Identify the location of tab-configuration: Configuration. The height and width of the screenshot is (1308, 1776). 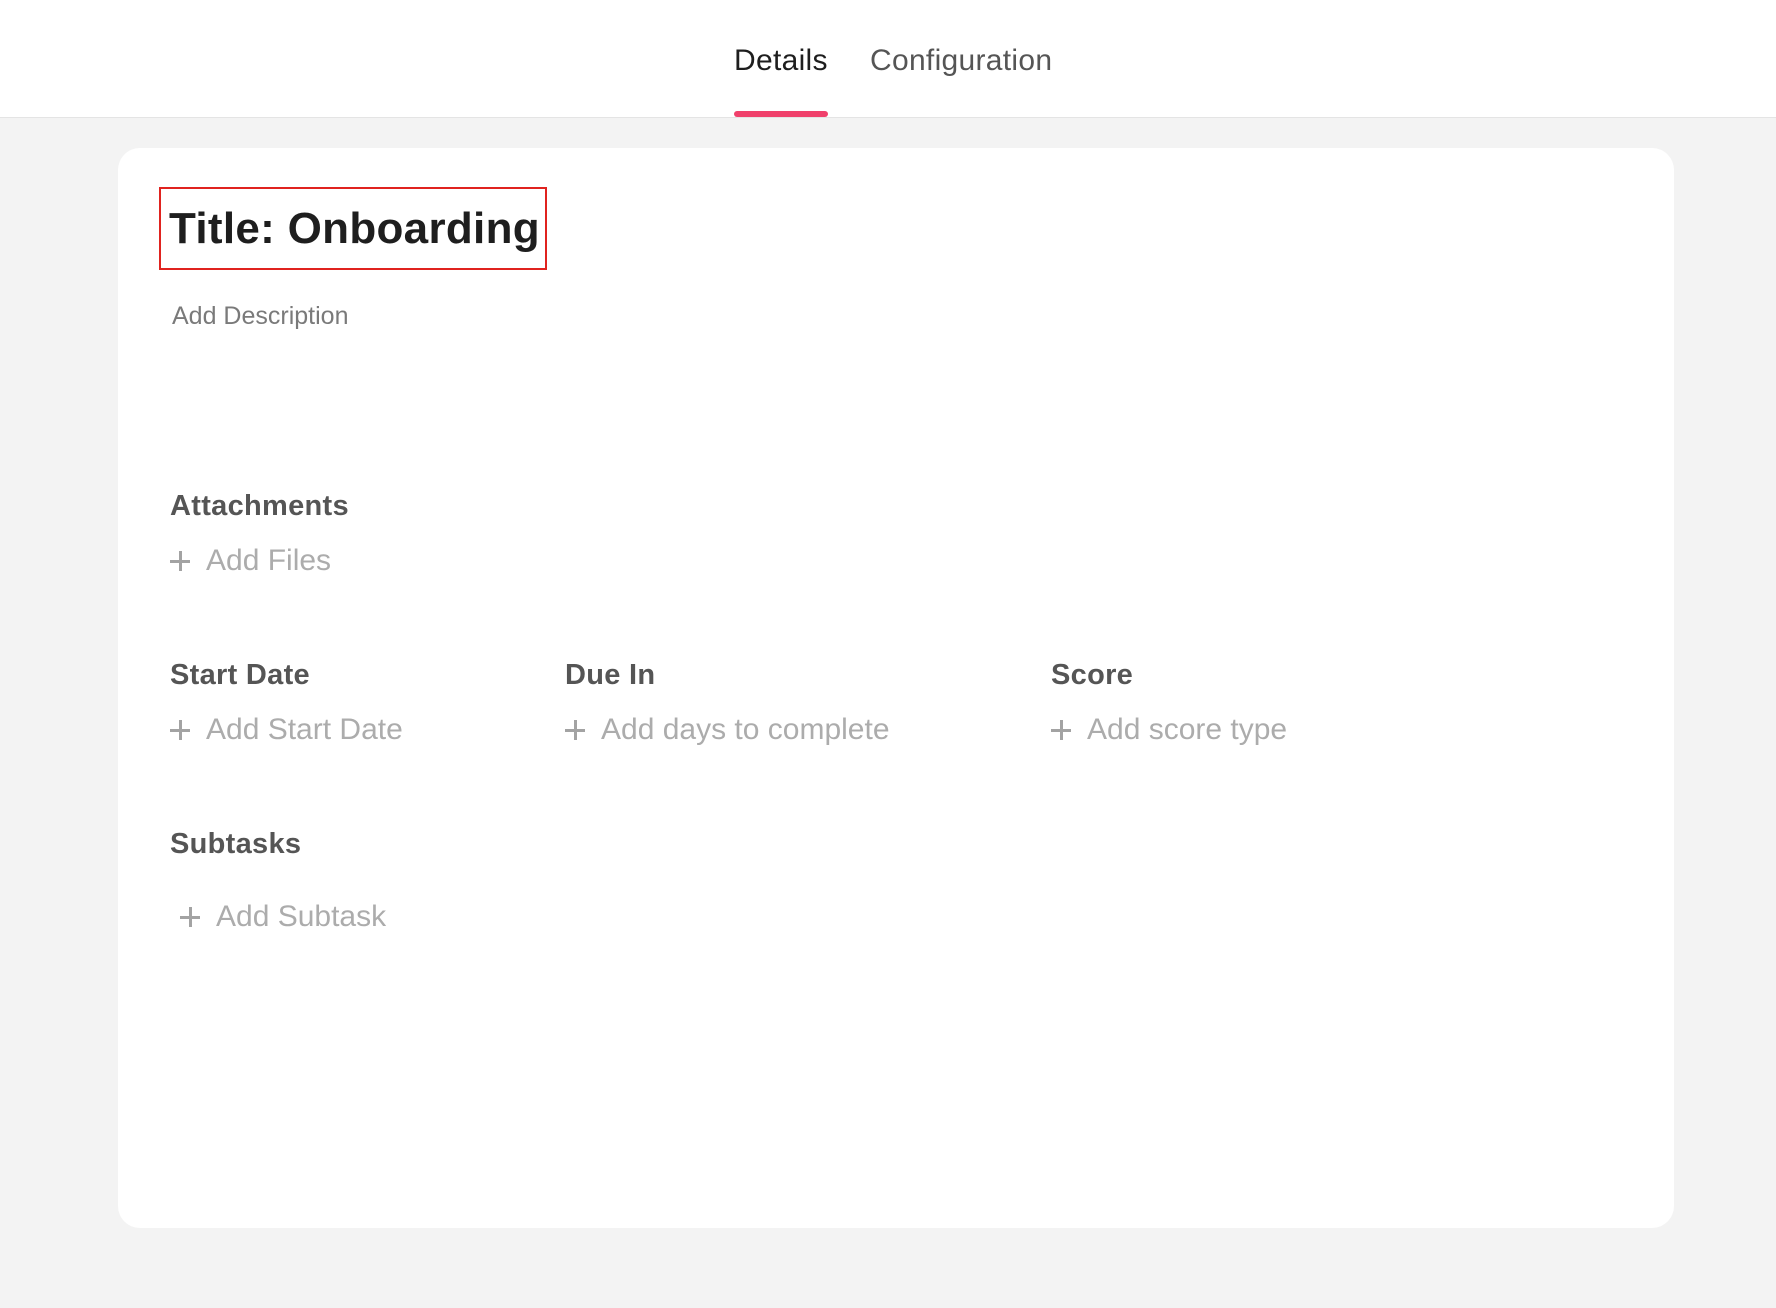
(961, 61).